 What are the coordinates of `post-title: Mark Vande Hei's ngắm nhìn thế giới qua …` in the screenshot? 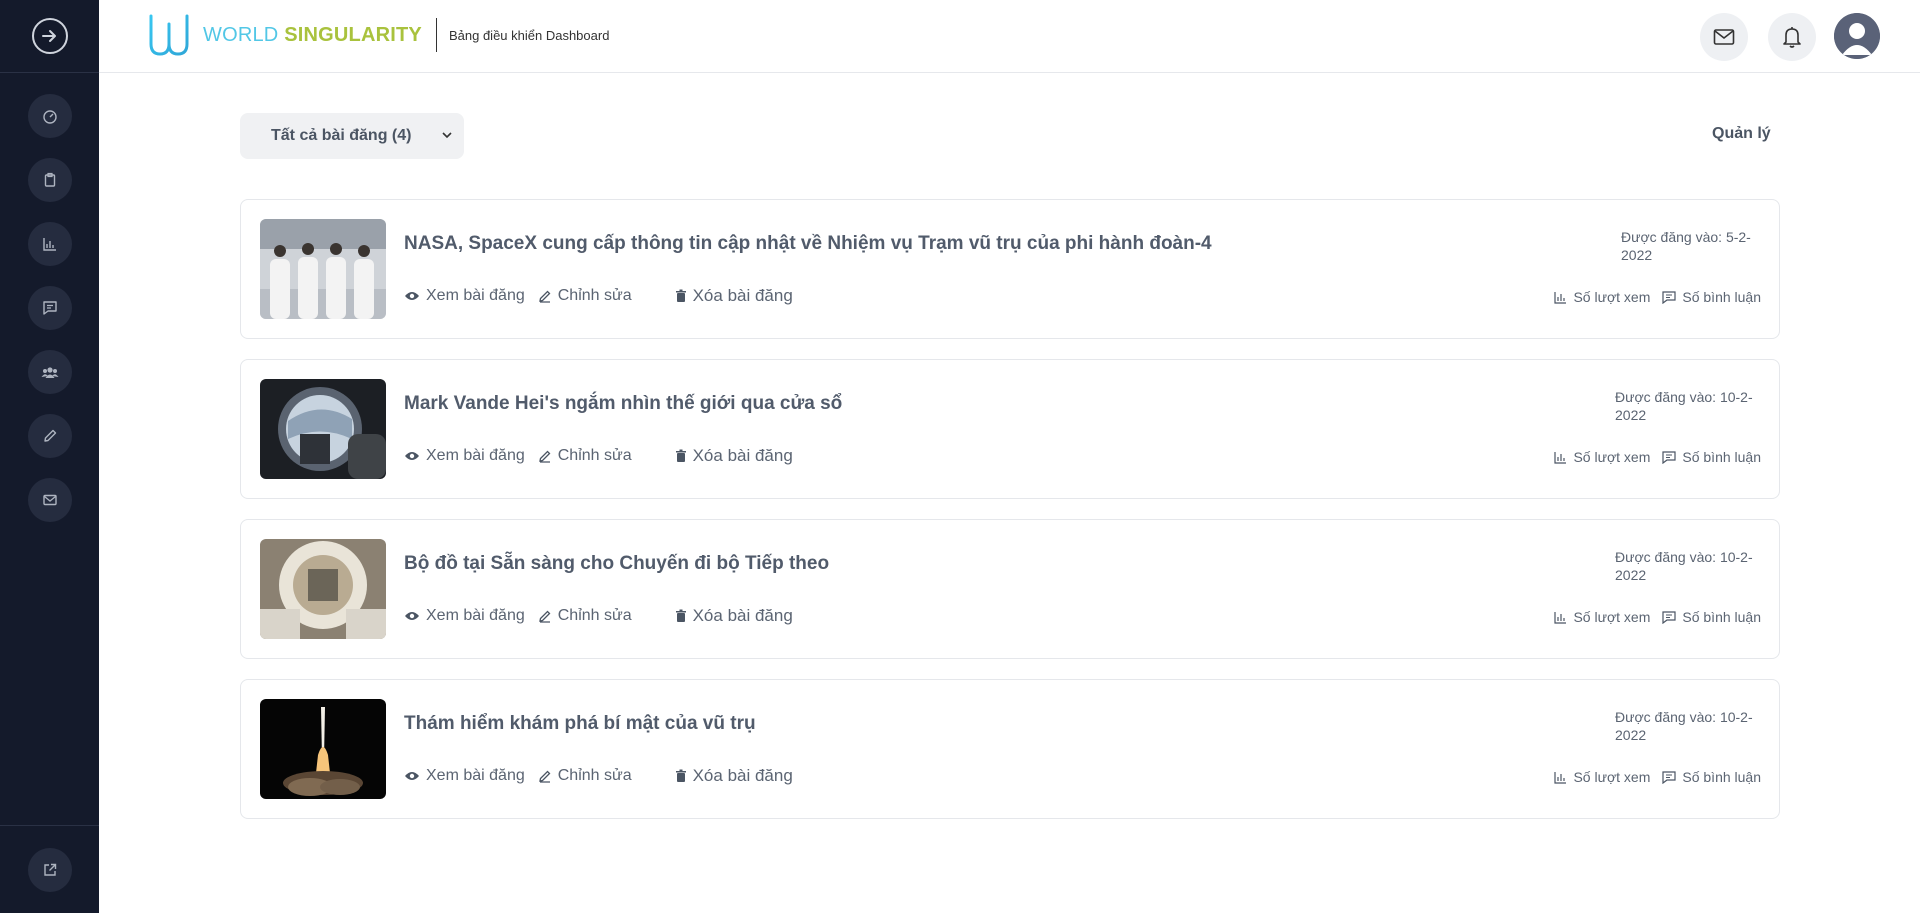 It's located at (623, 404).